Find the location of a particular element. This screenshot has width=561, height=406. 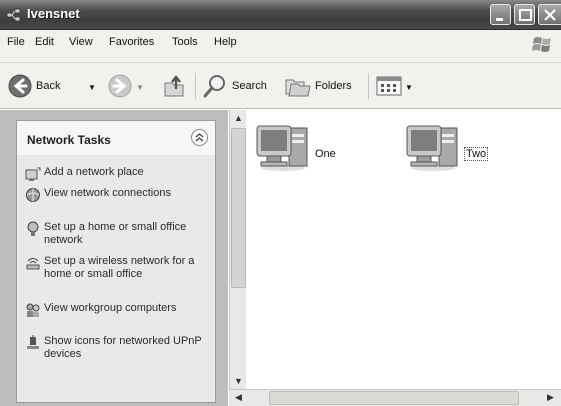

task-view-workgroup: View workgroup computers is located at coordinates (119, 316).